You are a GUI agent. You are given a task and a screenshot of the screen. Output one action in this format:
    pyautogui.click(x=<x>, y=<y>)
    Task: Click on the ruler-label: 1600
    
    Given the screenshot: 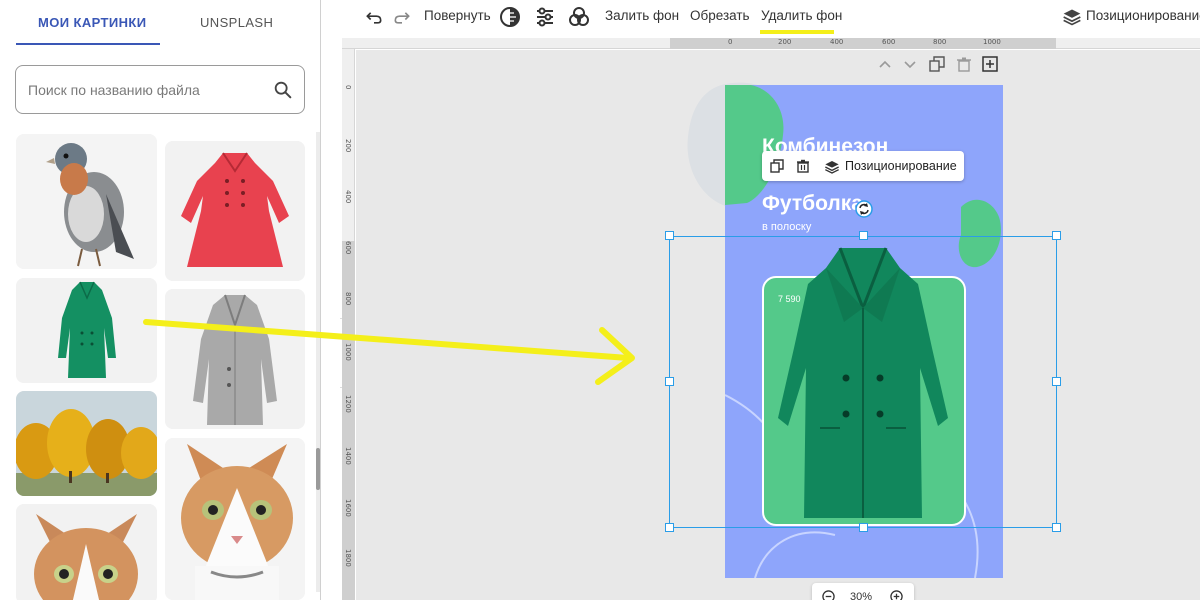 What is the action you would take?
    pyautogui.click(x=348, y=508)
    